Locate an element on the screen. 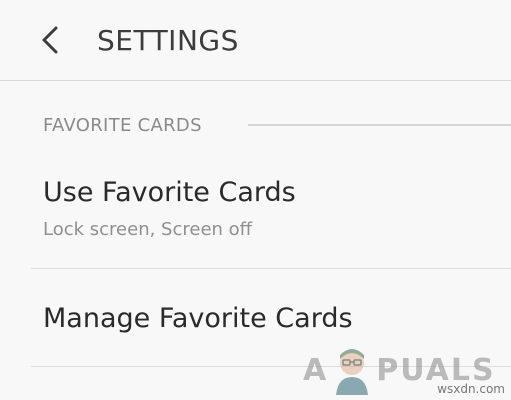  manage-favorite-cards-title: Manage Favorite Cards is located at coordinates (198, 318).